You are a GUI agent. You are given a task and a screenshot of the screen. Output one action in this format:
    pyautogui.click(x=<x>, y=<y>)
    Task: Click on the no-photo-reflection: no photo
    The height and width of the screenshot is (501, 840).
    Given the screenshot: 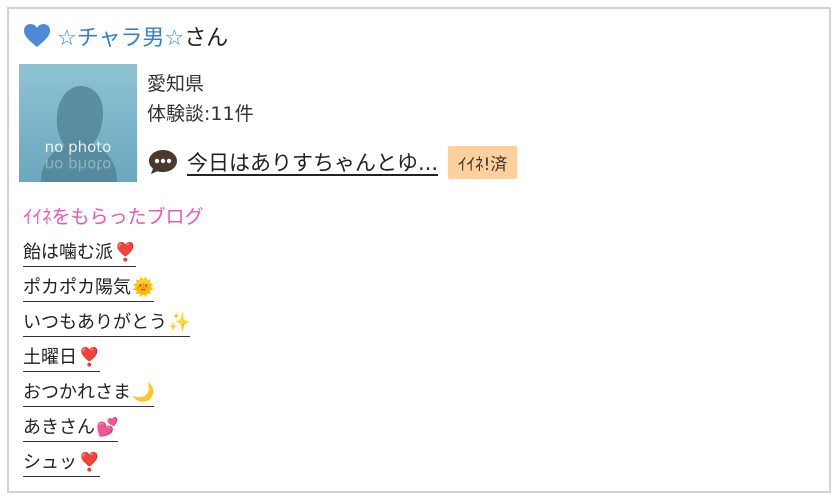 What is the action you would take?
    pyautogui.click(x=78, y=165)
    